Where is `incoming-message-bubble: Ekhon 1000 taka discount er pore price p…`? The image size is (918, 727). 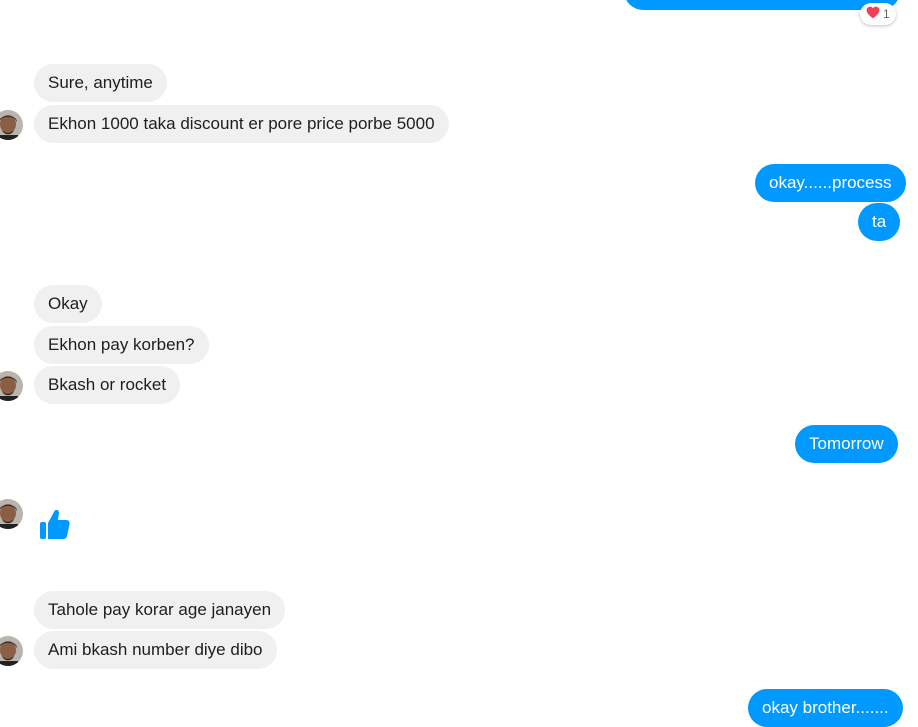 incoming-message-bubble: Ekhon 1000 taka discount er pore price p… is located at coordinates (241, 124).